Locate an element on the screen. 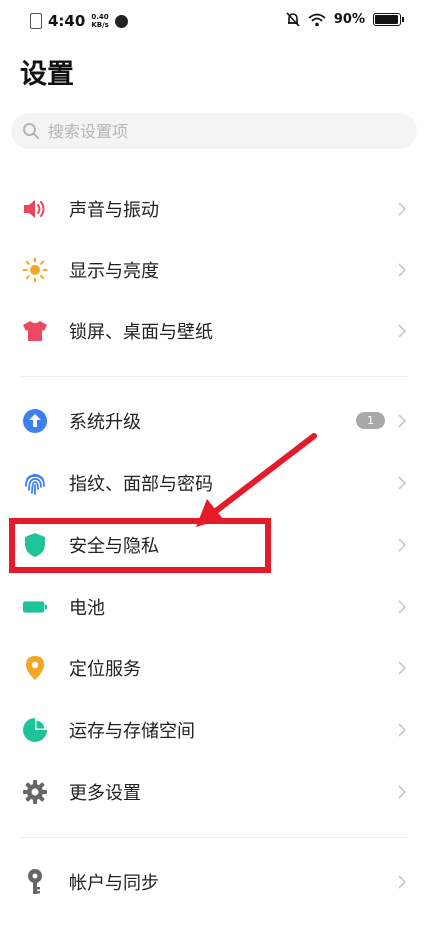 The image size is (427, 925). gear-icon is located at coordinates (35, 792).